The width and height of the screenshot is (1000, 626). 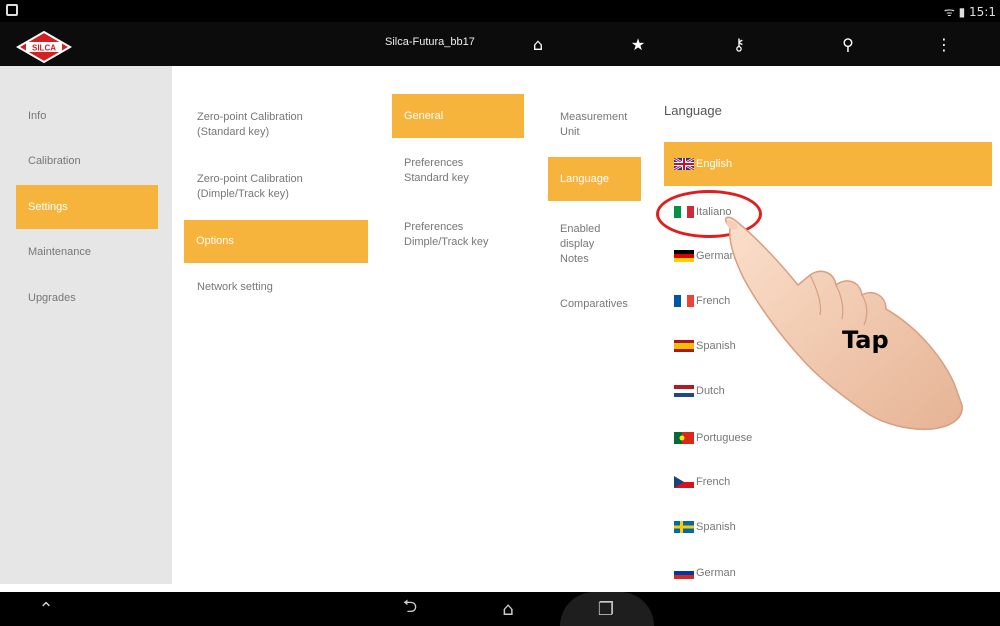 I want to click on home-nav-icon: ⌂, so click(x=508, y=609).